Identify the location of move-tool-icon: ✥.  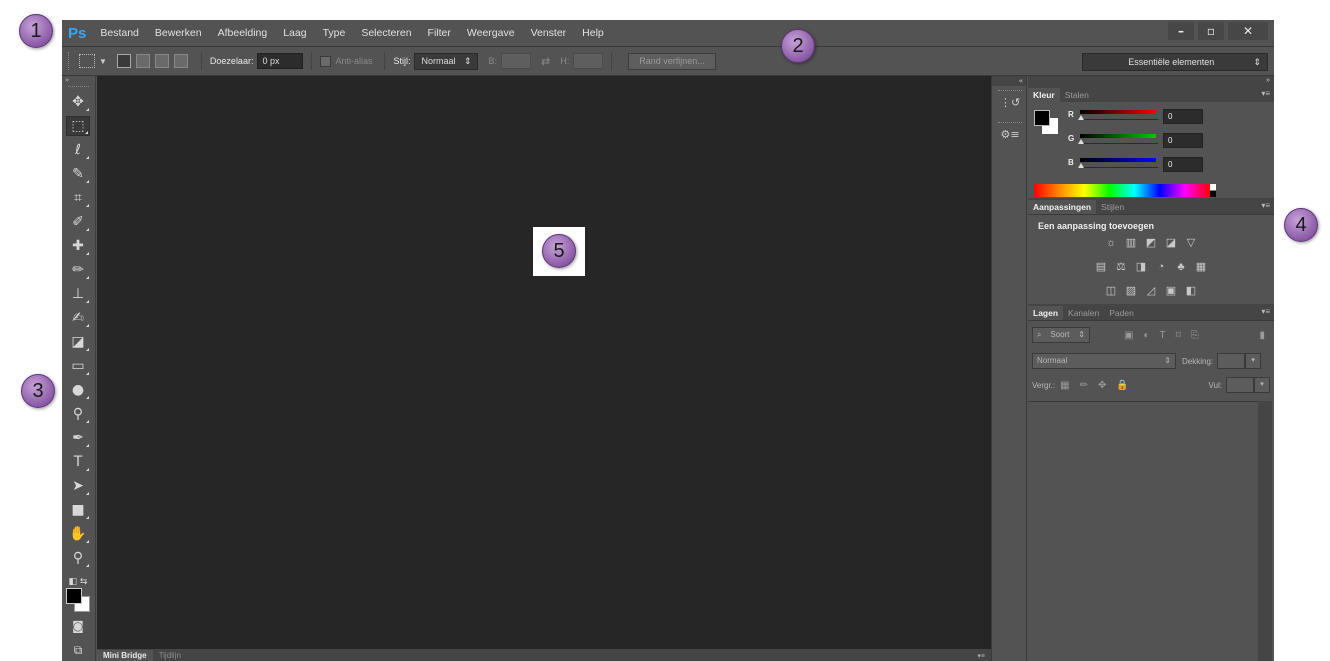
(78, 102).